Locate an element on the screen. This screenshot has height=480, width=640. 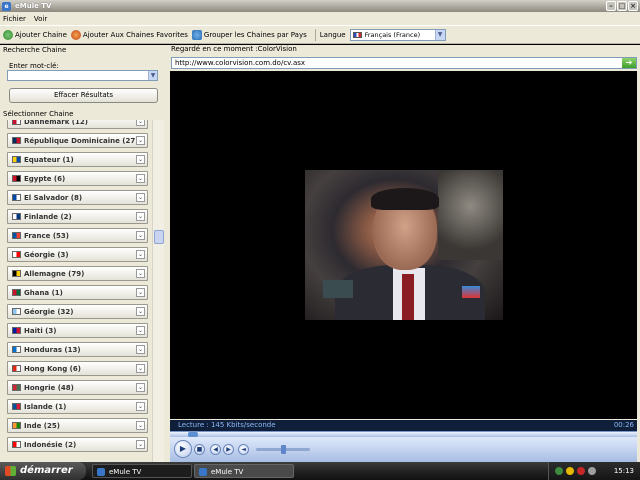
previous-button: ◀ is located at coordinates (215, 449).